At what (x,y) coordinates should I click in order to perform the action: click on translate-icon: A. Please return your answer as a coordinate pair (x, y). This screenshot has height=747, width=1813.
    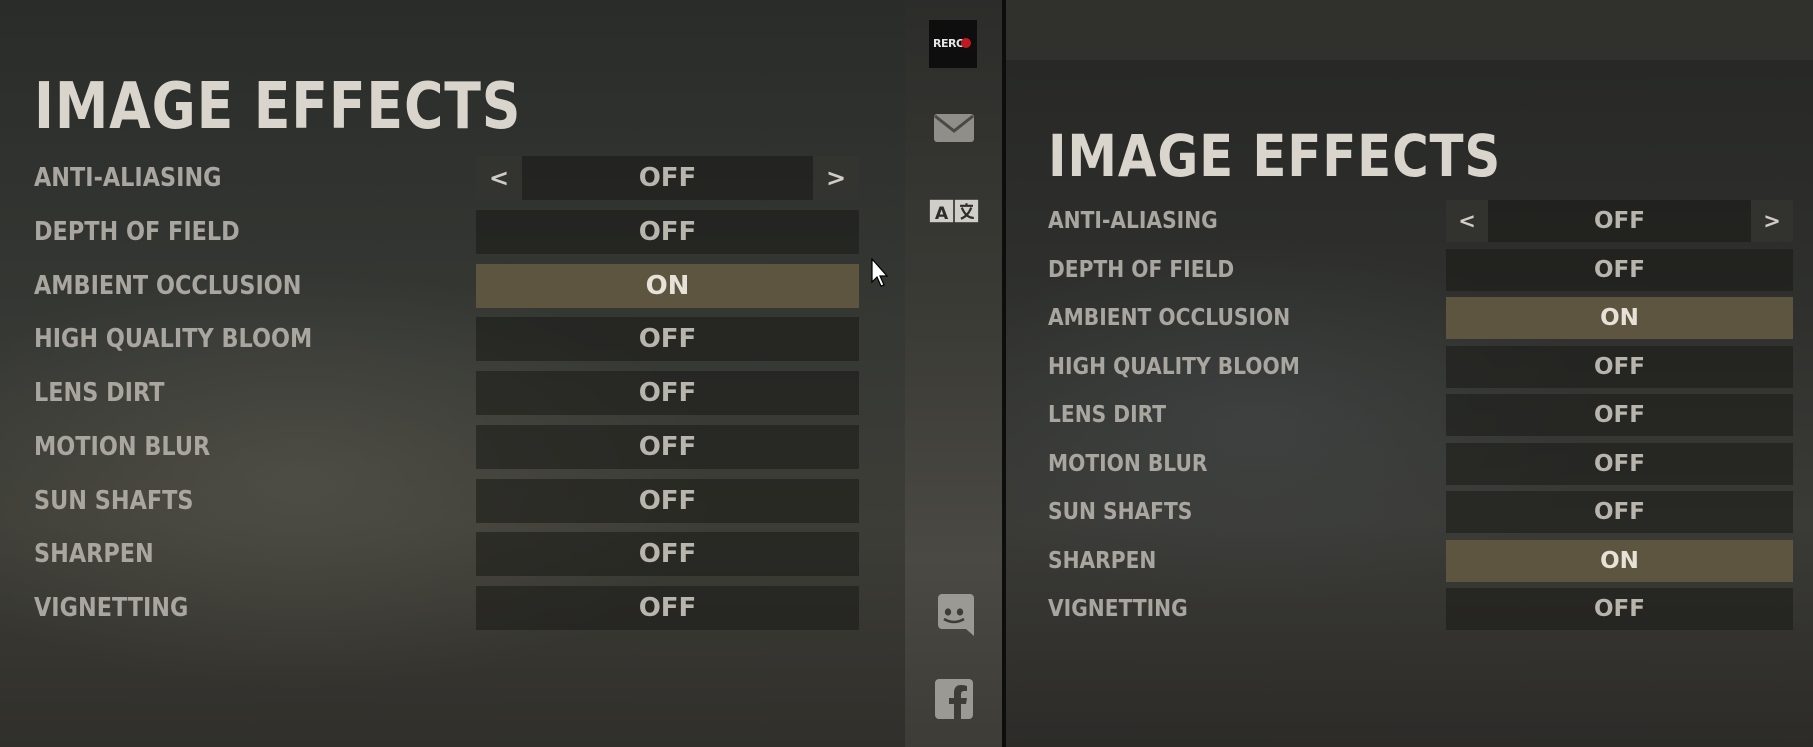
    Looking at the image, I should click on (954, 211).